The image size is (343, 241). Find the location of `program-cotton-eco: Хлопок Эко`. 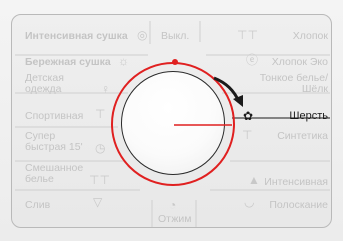

program-cotton-eco: Хлопок Эко is located at coordinates (300, 62).